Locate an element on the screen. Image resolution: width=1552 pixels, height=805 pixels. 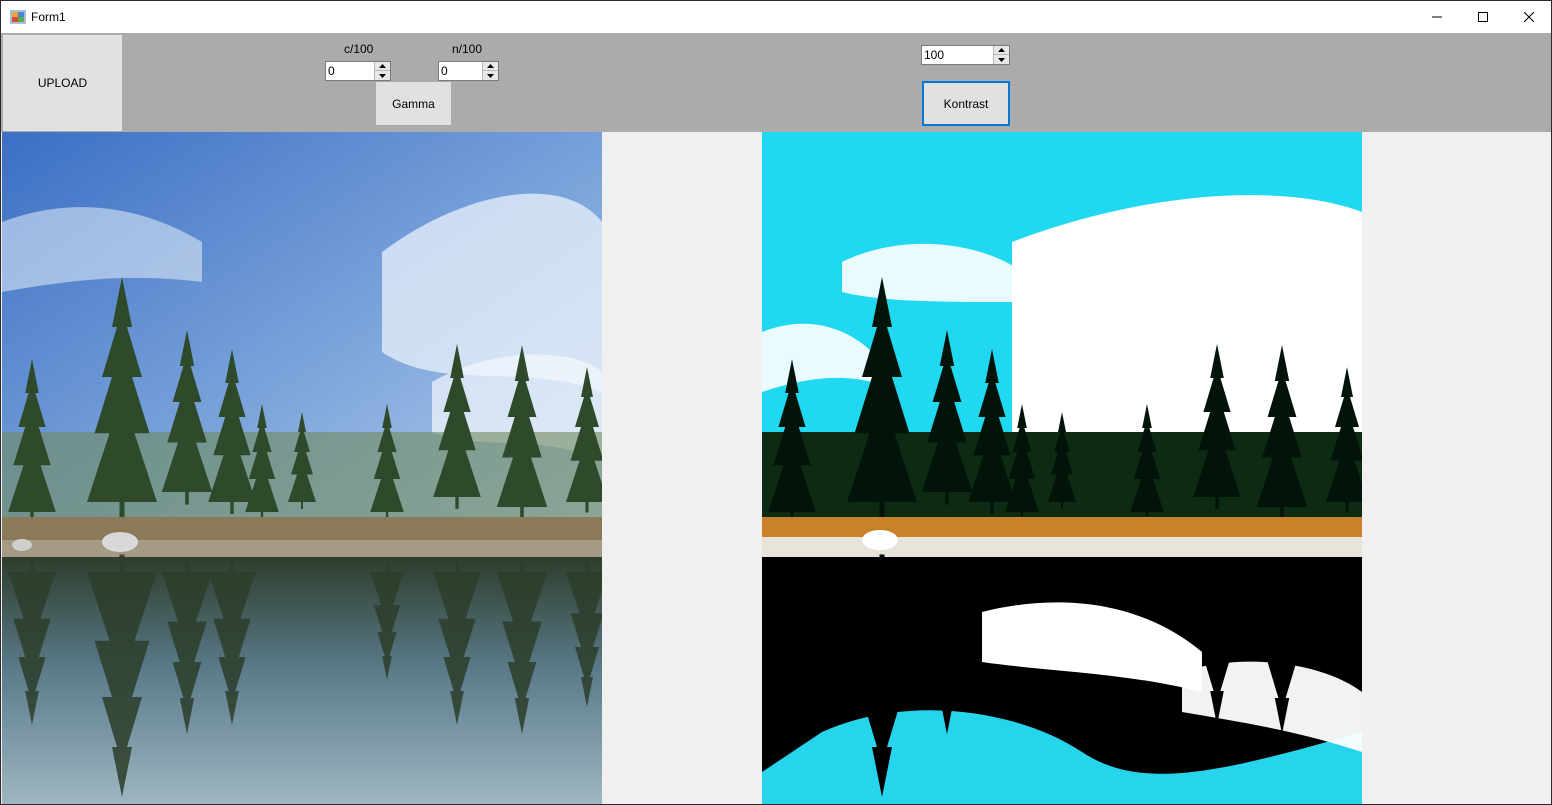
minimize-icon is located at coordinates (1437, 17).